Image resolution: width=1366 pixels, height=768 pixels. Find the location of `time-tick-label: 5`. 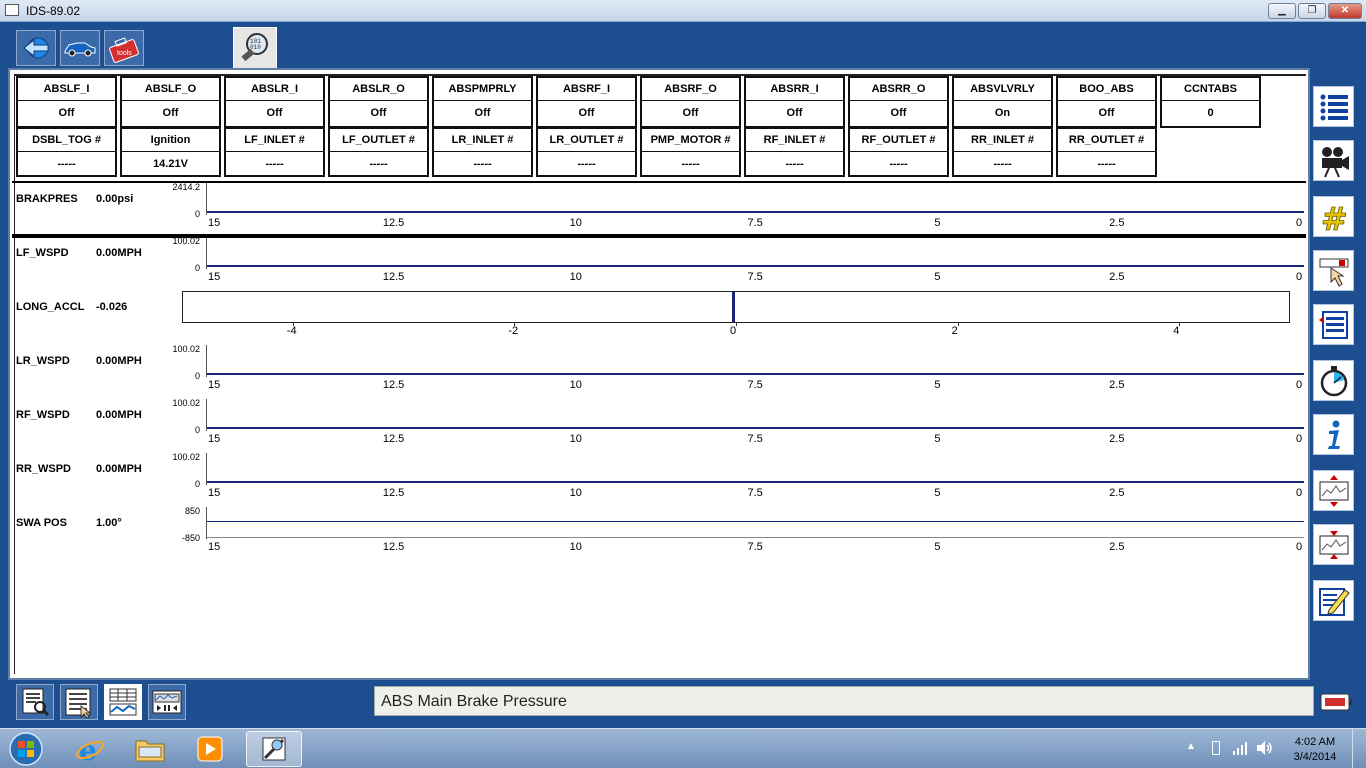

time-tick-label: 5 is located at coordinates (937, 277).